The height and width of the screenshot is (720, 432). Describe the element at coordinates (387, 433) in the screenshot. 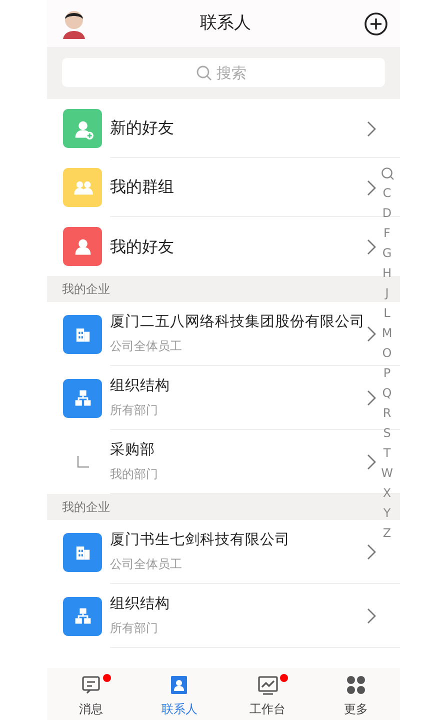

I see `index-letter: S` at that location.